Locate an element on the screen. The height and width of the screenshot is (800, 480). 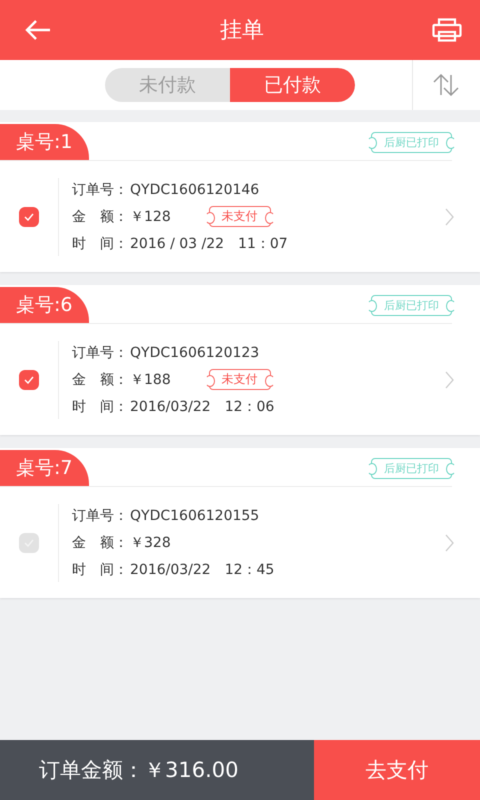
back-icon is located at coordinates (38, 30).